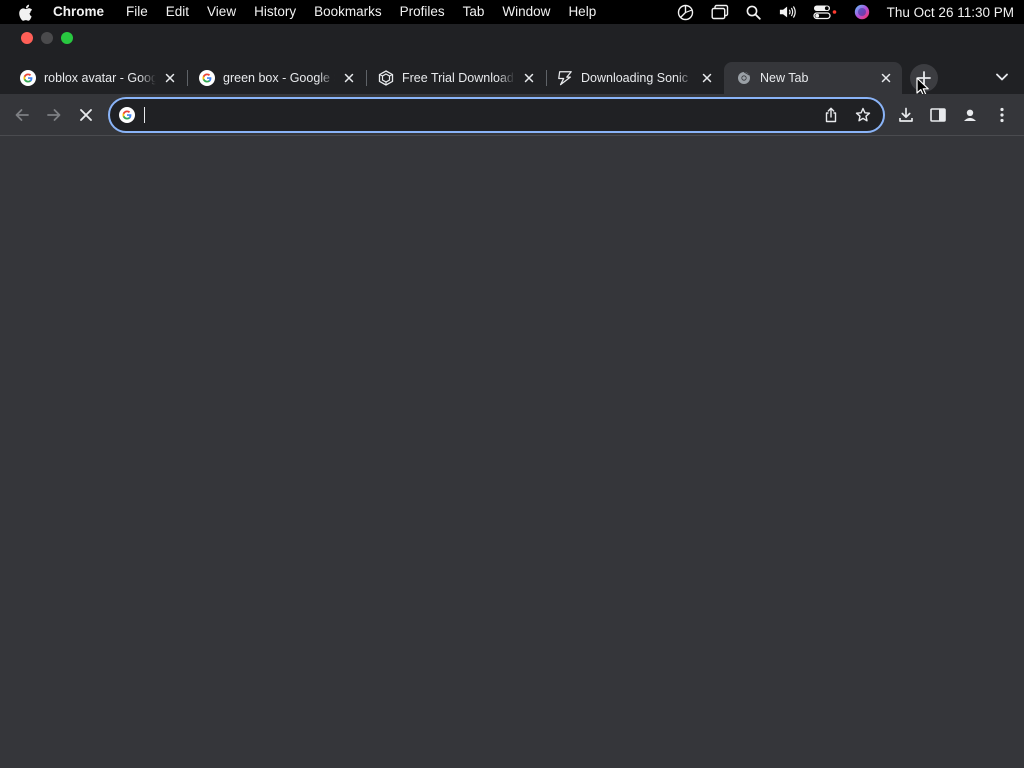  What do you see at coordinates (970, 115) in the screenshot?
I see `profile-avatar-icon` at bounding box center [970, 115].